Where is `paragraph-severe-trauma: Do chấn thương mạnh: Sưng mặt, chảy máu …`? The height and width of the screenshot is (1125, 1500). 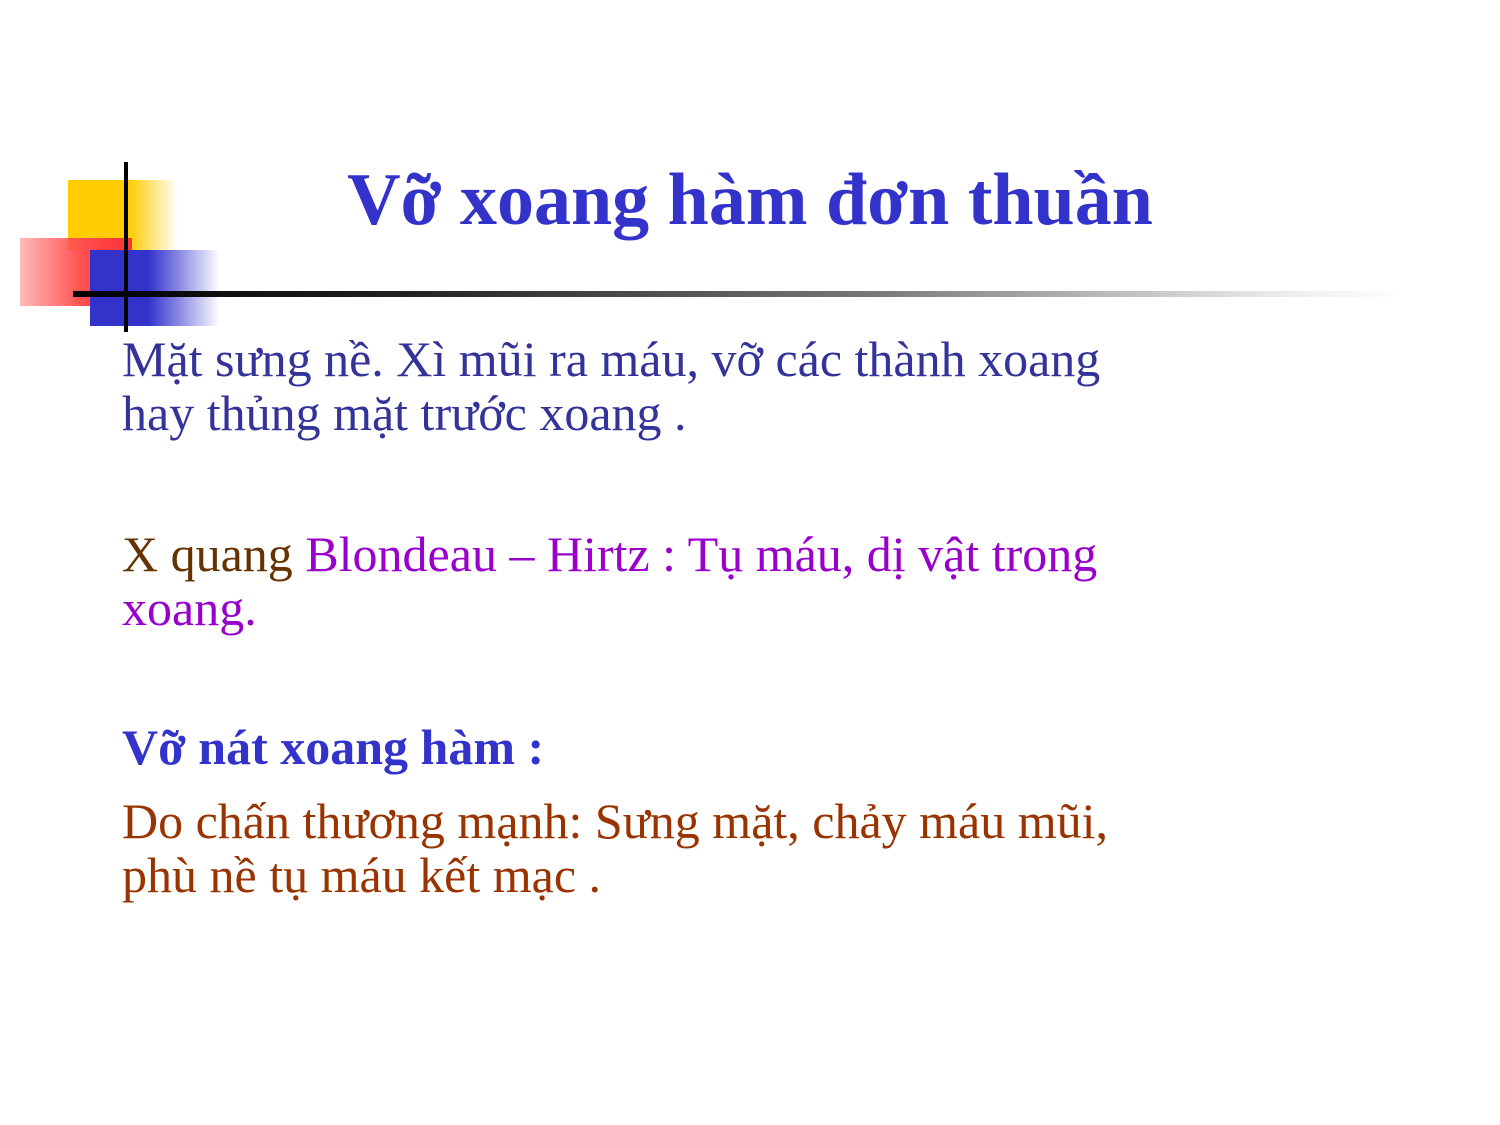
paragraph-severe-trauma: Do chấn thương mạnh: Sưng mặt, chảy máu … is located at coordinates (772, 848).